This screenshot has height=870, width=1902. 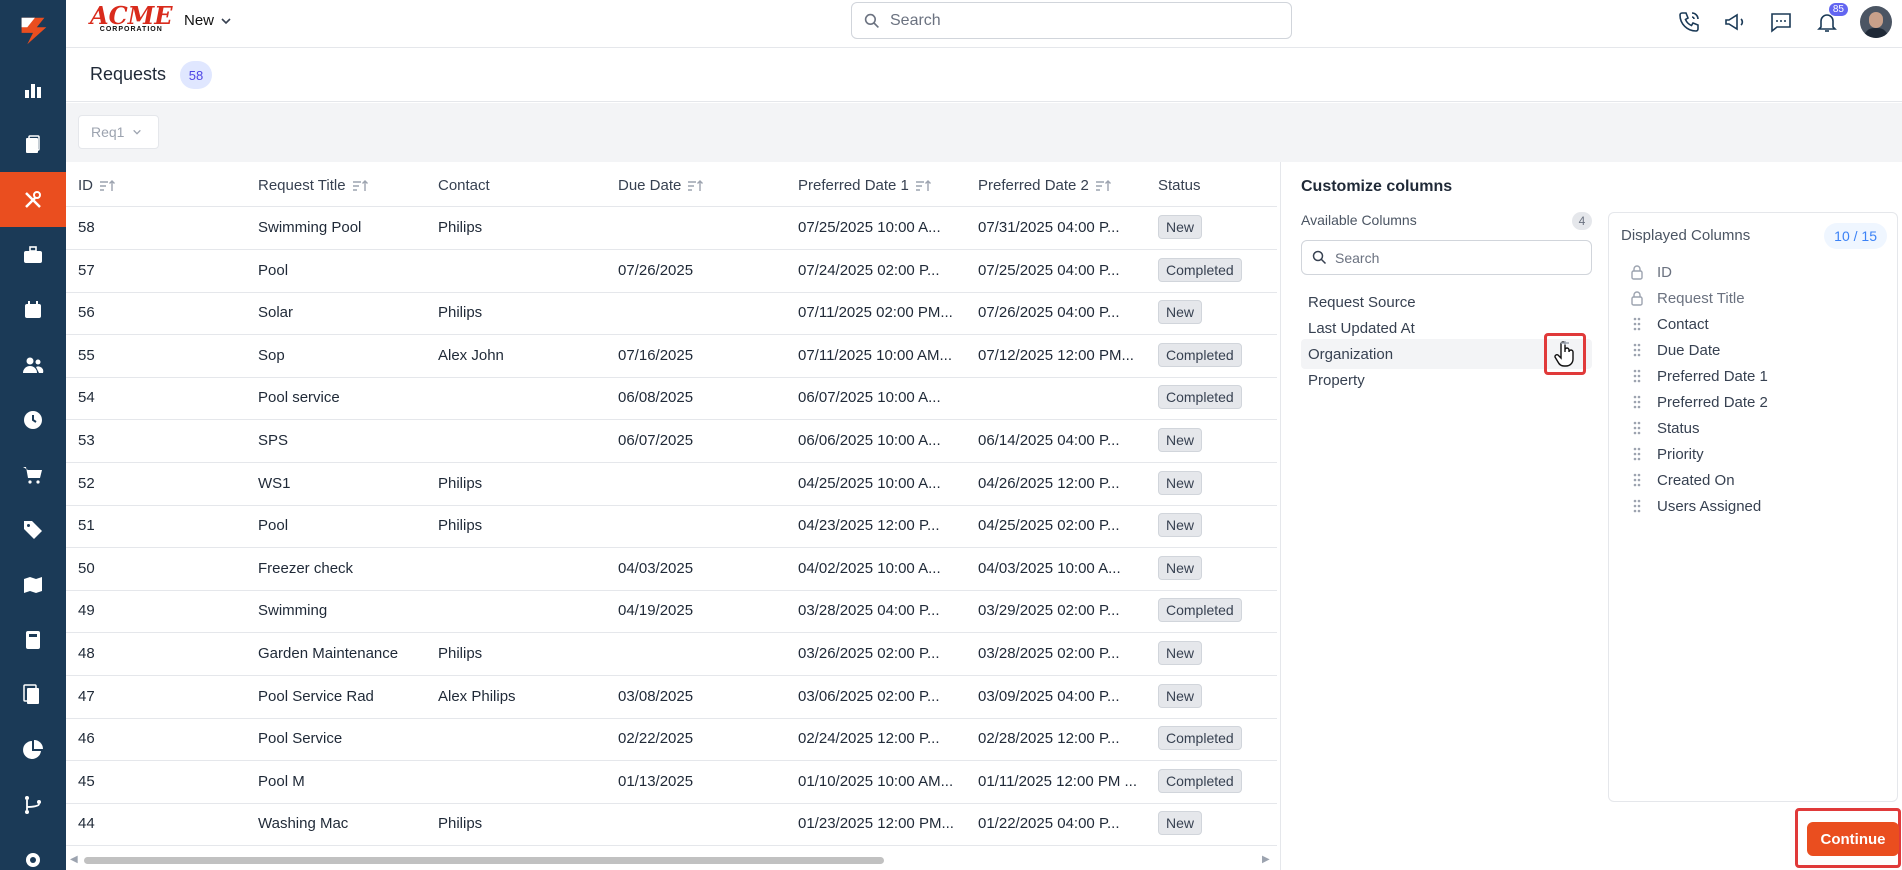 I want to click on sidebar-item-calendar, so click(x=33, y=309).